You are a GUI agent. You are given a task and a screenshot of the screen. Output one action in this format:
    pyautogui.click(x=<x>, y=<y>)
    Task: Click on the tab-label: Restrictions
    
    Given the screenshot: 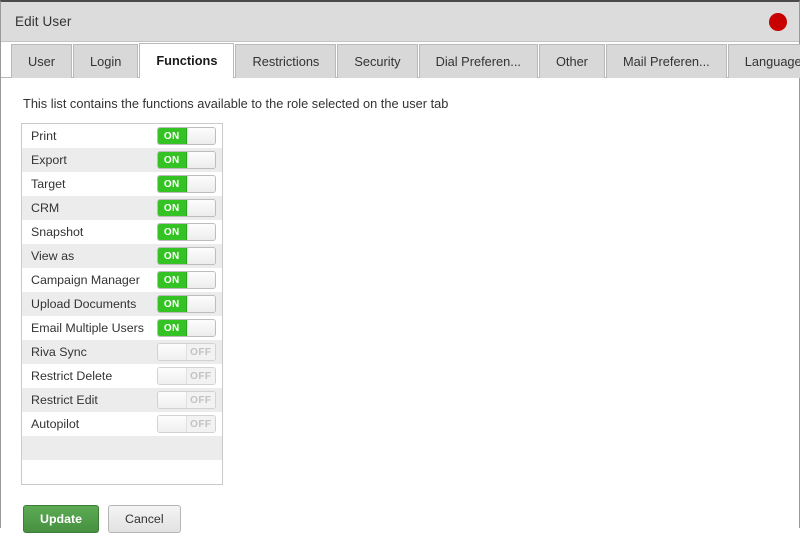 What is the action you would take?
    pyautogui.click(x=286, y=61)
    